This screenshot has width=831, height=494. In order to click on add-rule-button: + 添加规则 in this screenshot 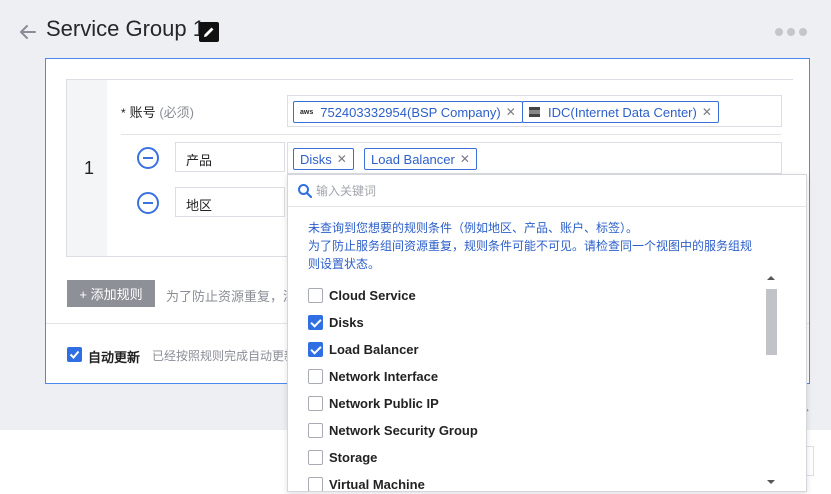, I will do `click(111, 293)`.